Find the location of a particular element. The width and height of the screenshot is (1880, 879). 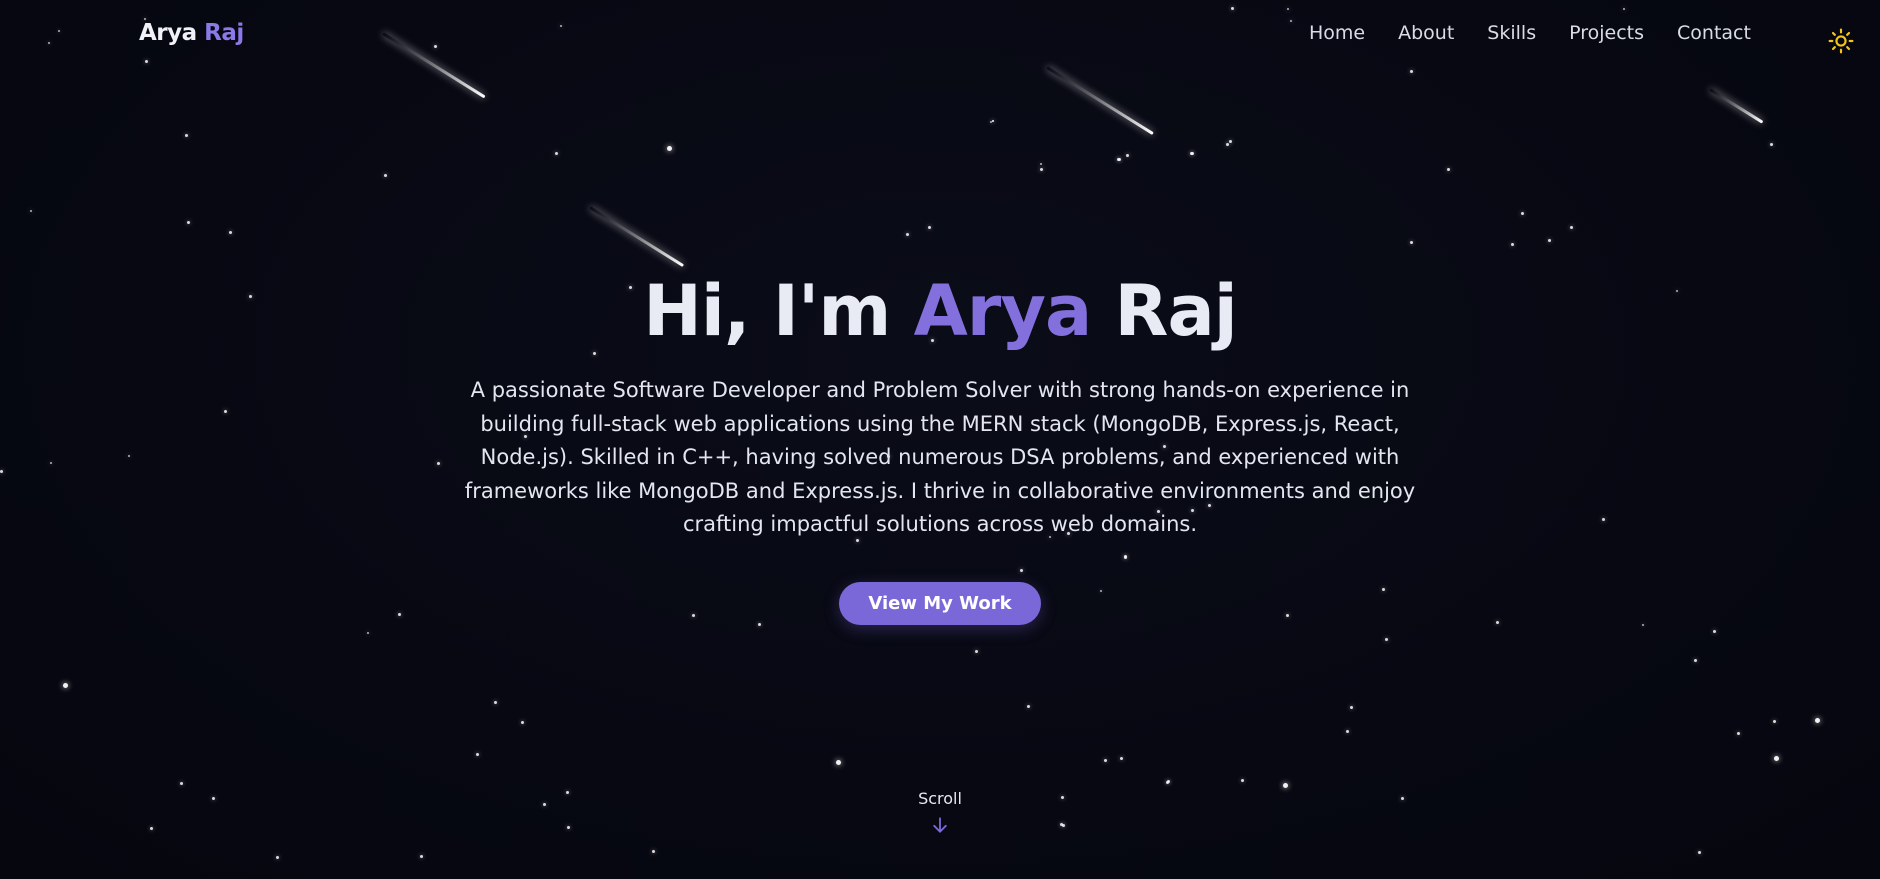

hero-name-first: Arya is located at coordinates (1003, 311).